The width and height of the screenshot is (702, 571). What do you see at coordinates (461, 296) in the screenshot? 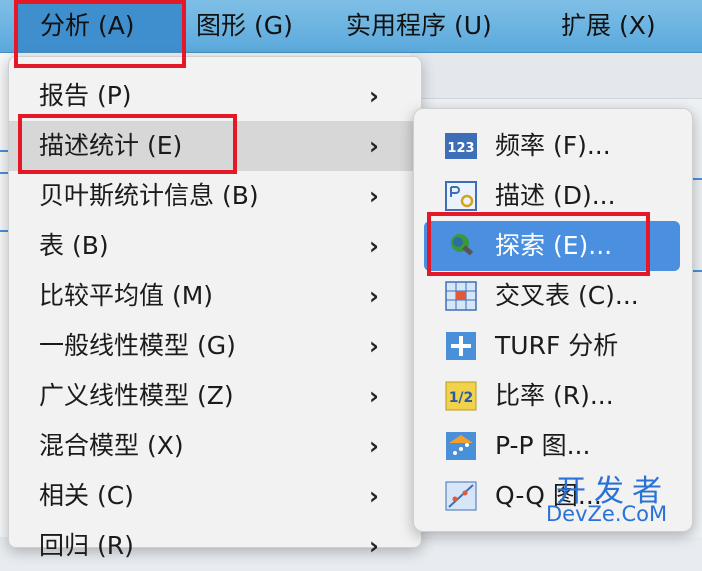
I see `crosstabs-icon` at bounding box center [461, 296].